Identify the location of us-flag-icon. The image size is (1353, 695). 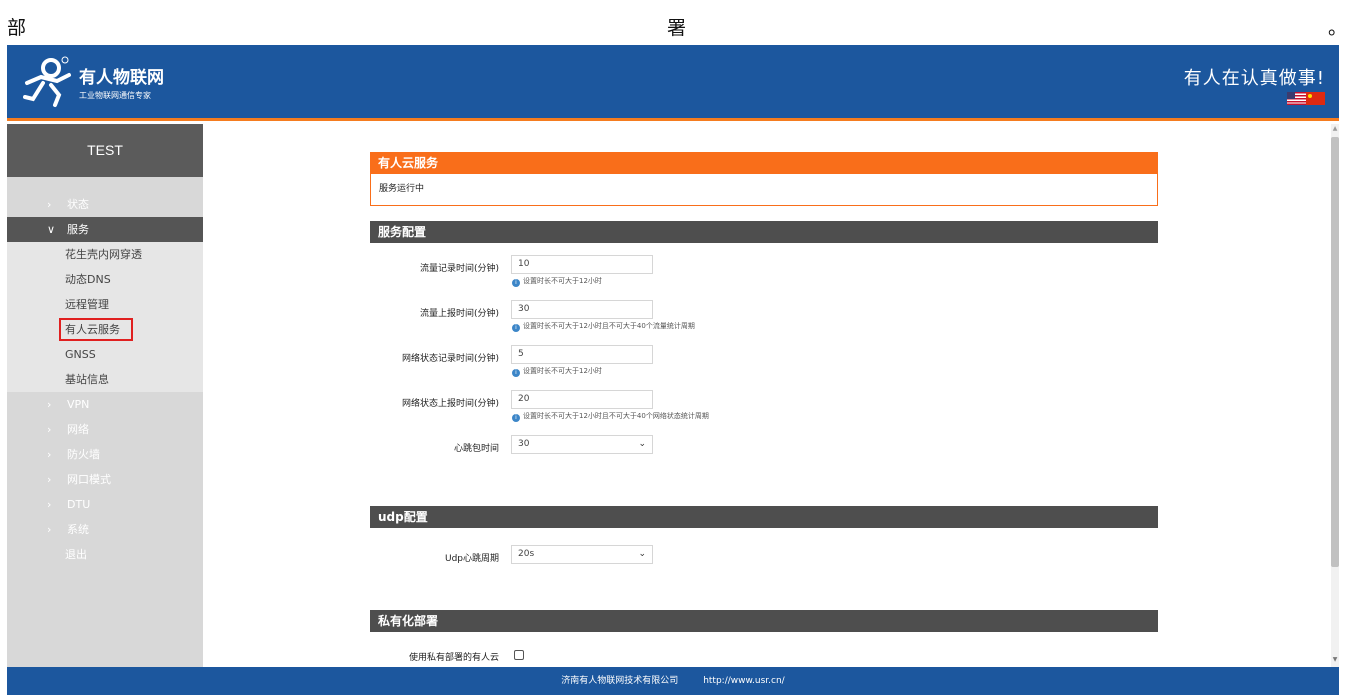
(1296, 98).